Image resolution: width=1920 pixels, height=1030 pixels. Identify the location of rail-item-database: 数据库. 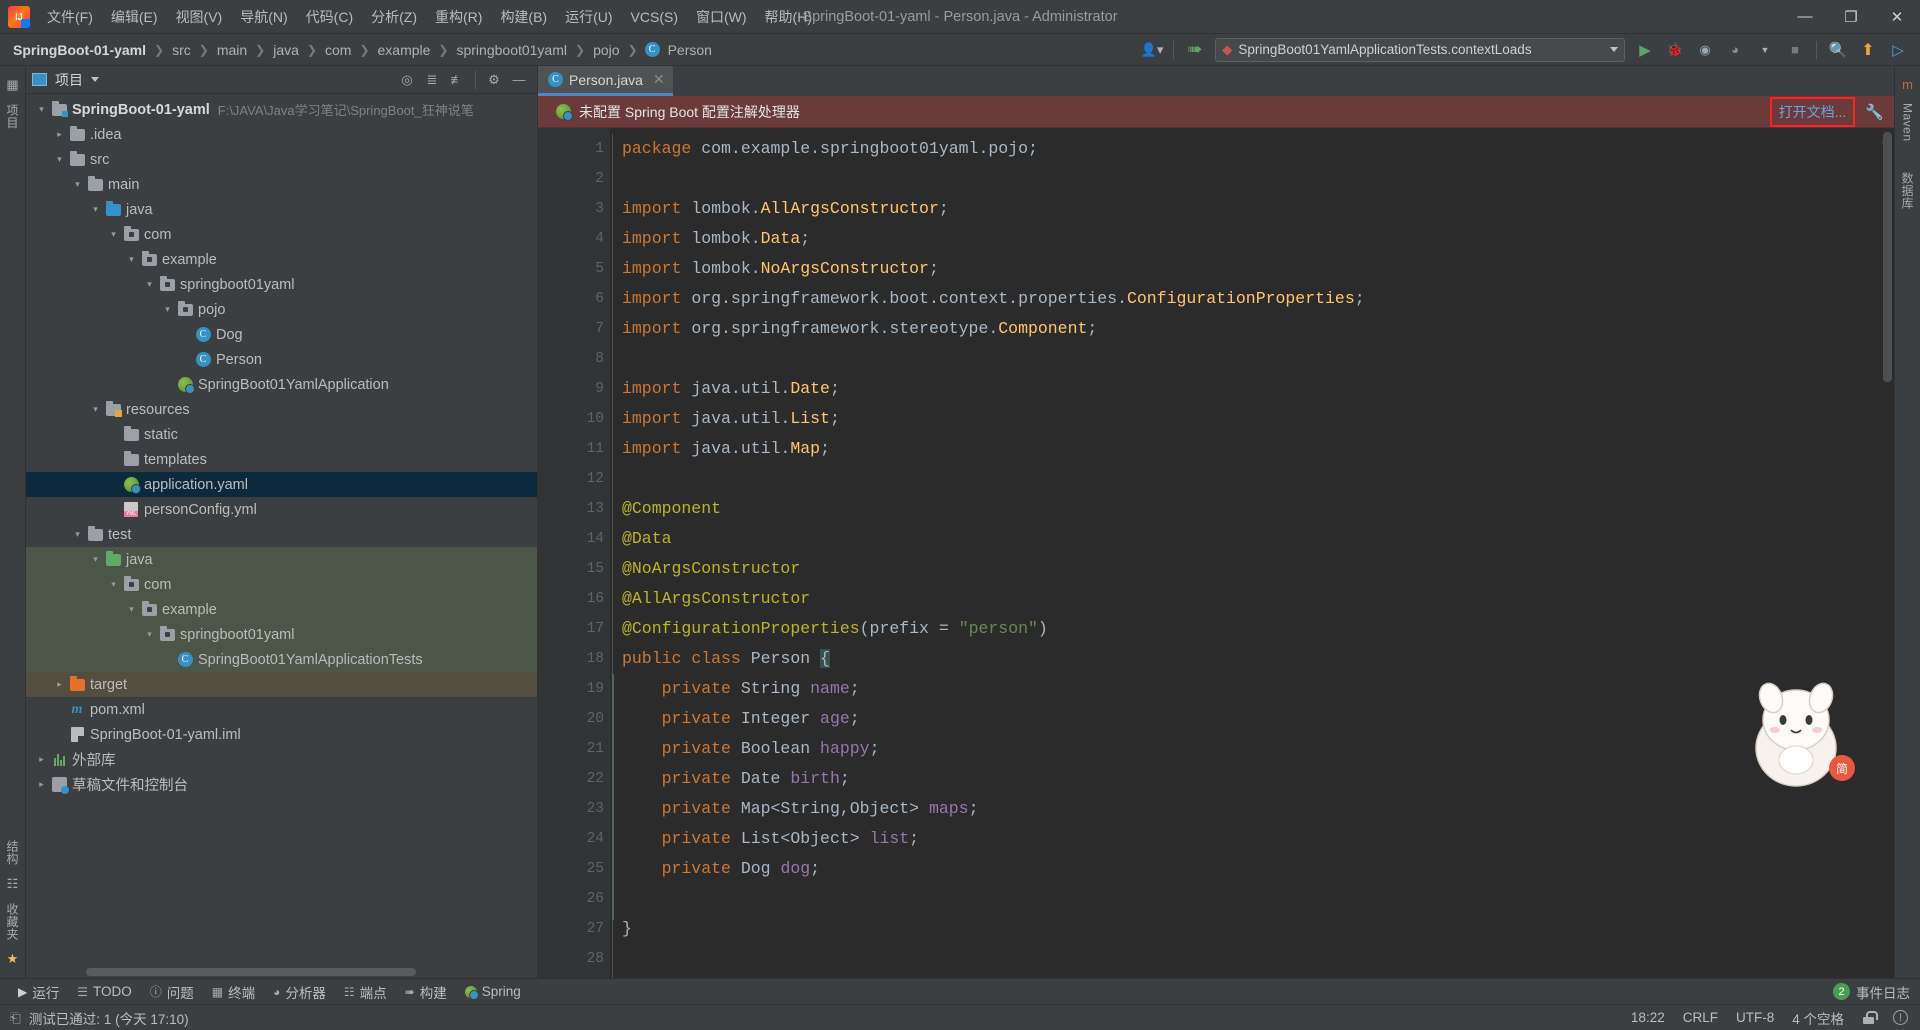
(1907, 191).